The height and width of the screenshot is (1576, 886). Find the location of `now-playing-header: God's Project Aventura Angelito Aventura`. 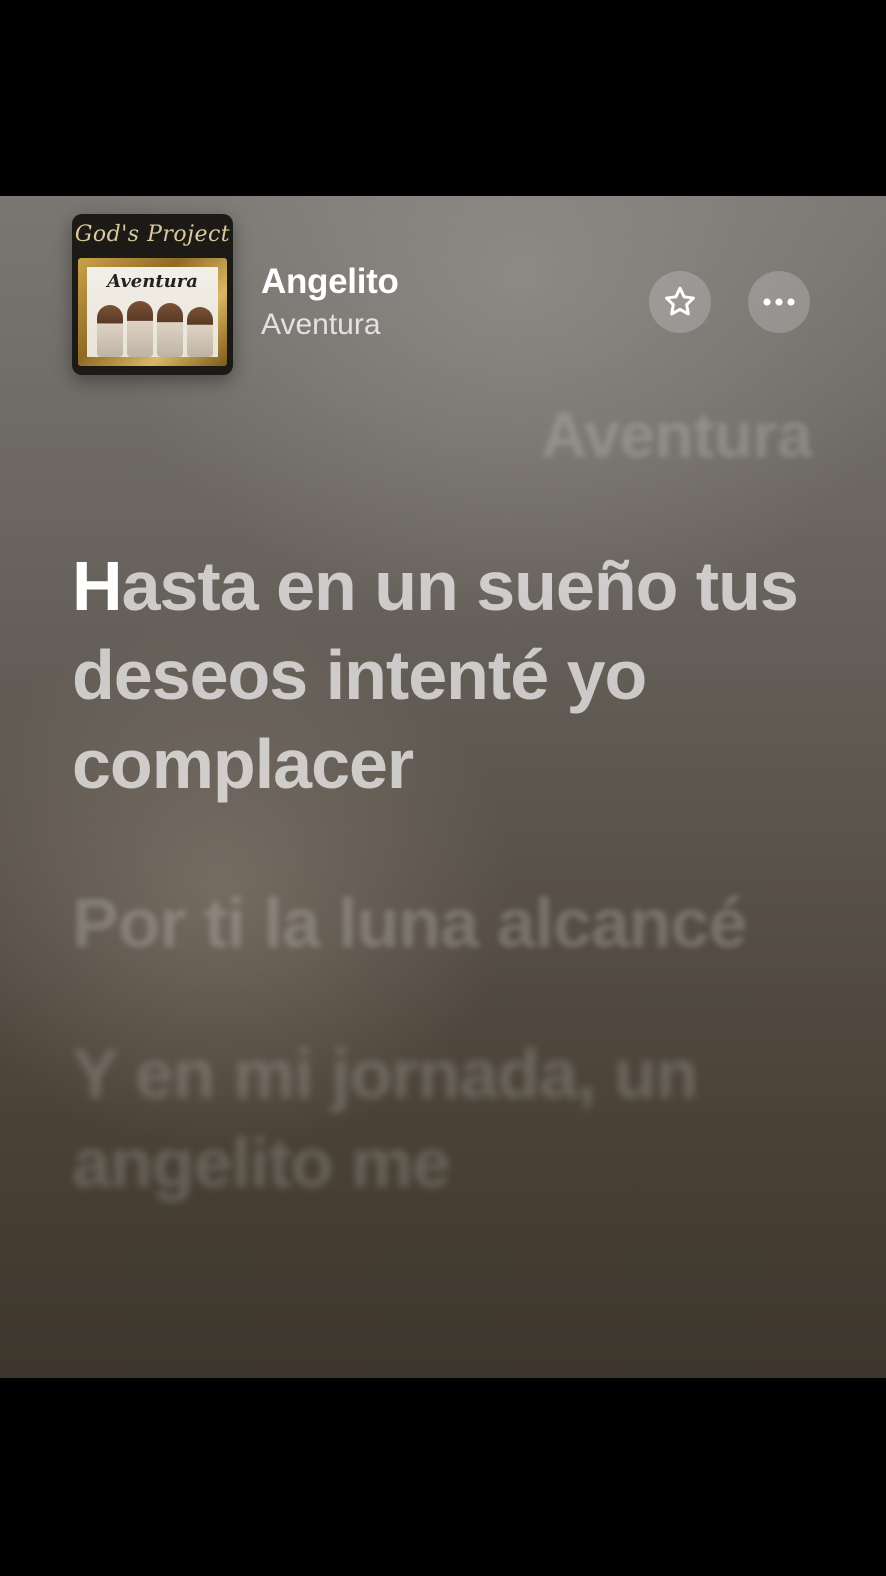

now-playing-header: God's Project Aventura Angelito Aventura is located at coordinates (443, 295).